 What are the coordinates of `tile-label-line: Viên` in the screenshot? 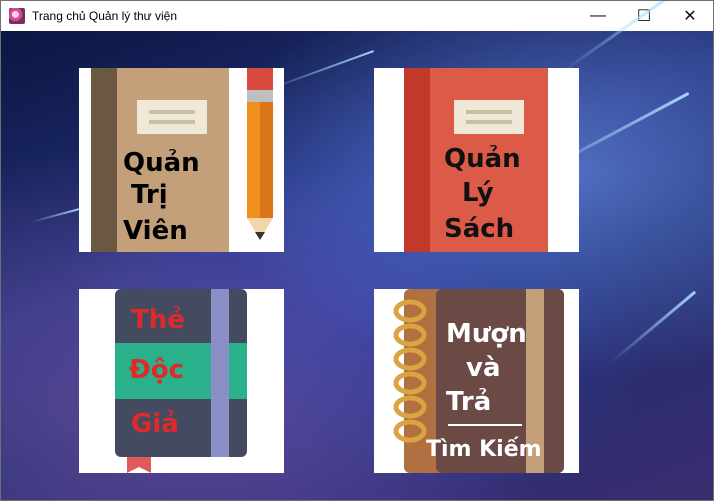 It's located at (155, 231).